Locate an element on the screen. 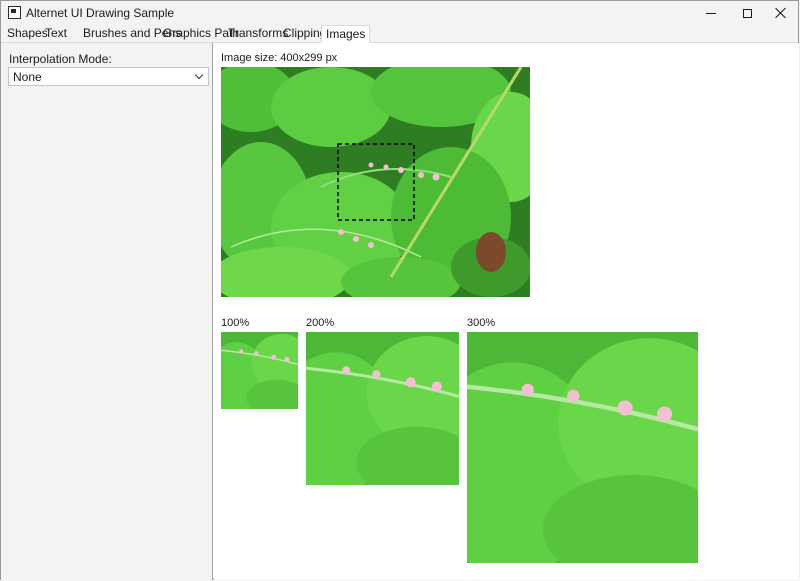 Image resolution: width=800 pixels, height=581 pixels. close-button is located at coordinates (779, 13).